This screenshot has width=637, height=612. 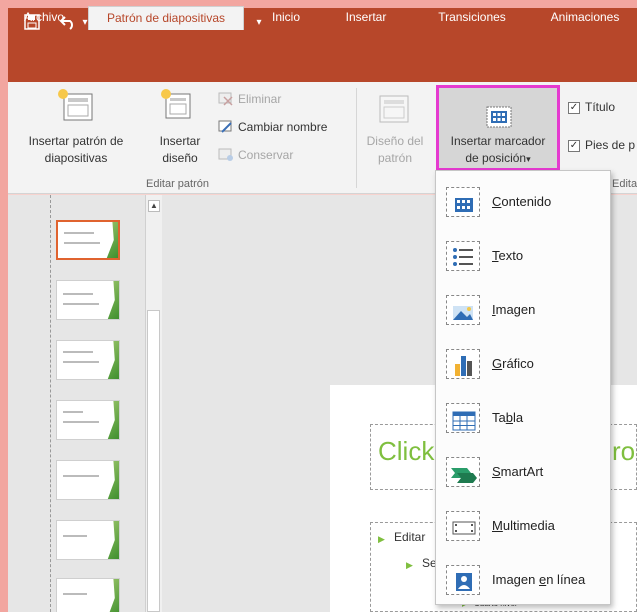 I want to click on insert-layout-label: Insertar, so click(x=180, y=141).